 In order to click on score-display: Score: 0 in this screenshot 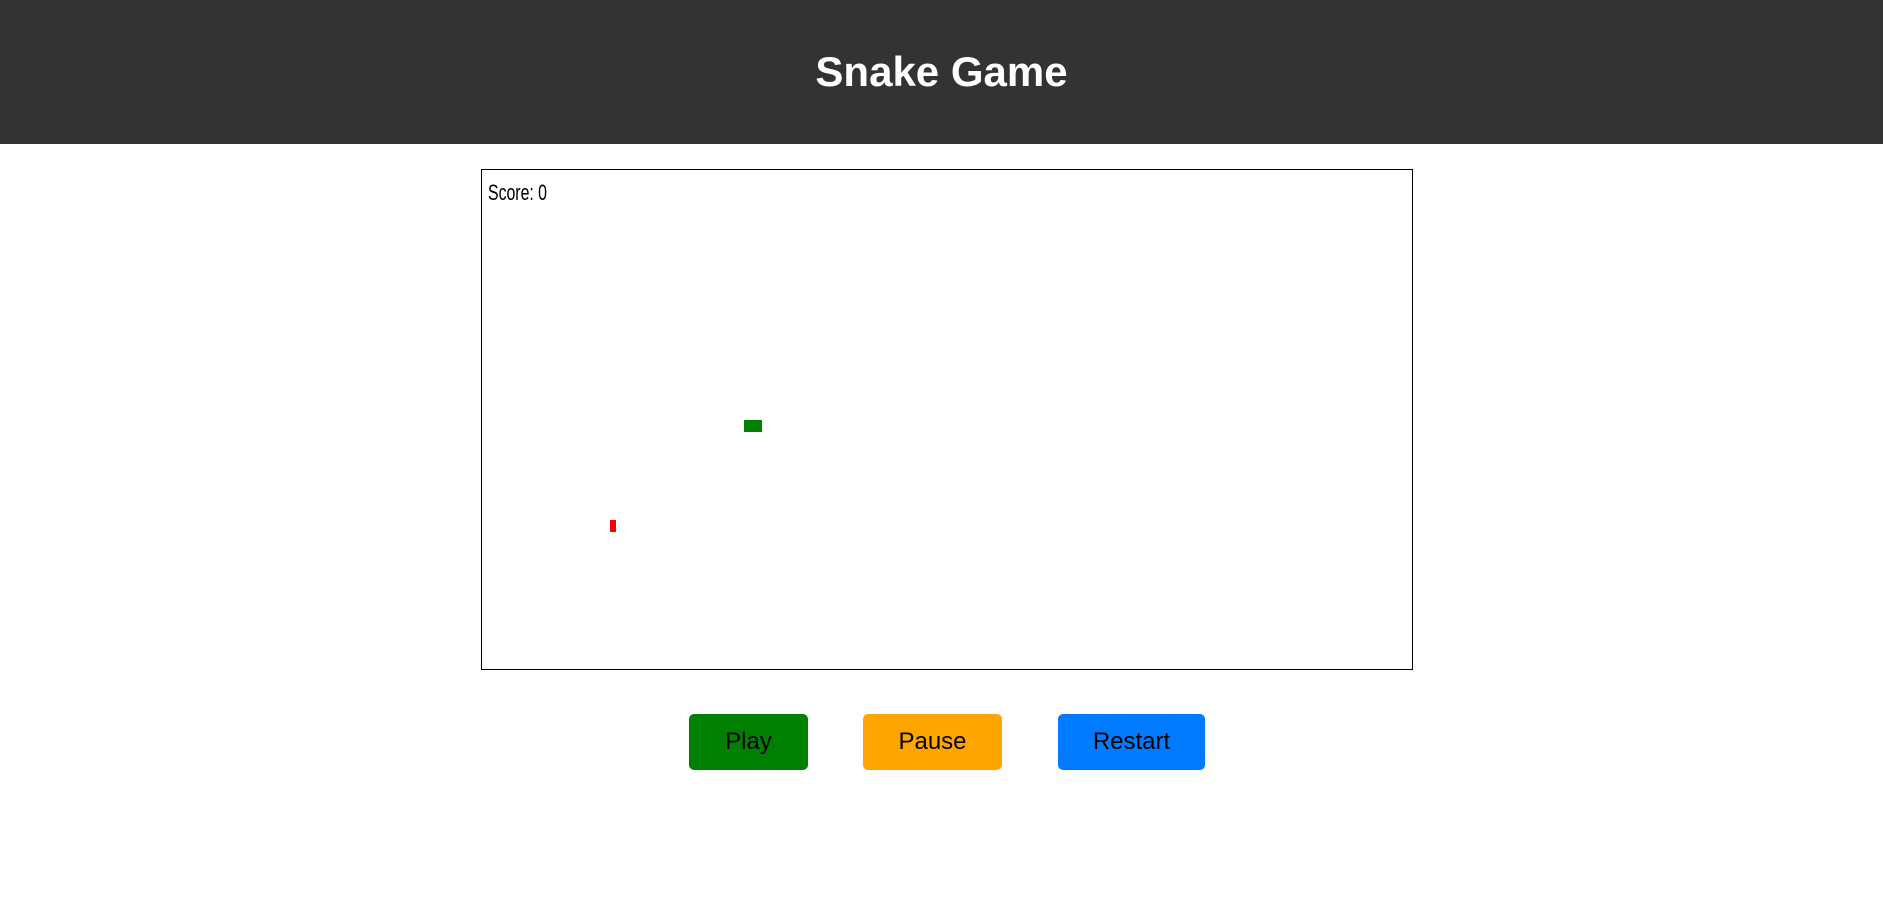, I will do `click(517, 192)`.